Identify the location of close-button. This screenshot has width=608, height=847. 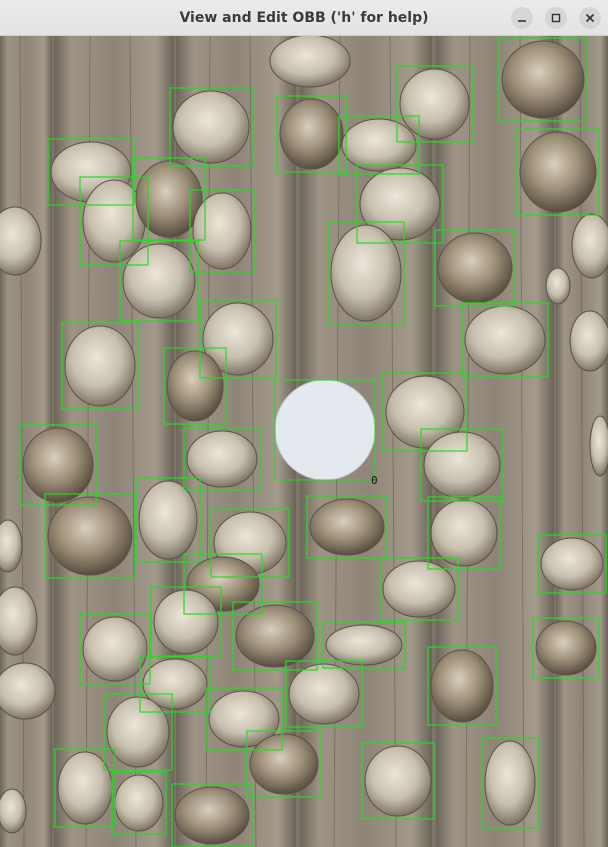
(590, 18).